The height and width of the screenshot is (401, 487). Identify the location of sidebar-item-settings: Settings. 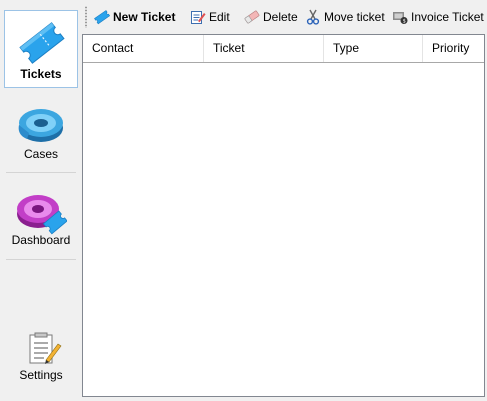
(41, 358).